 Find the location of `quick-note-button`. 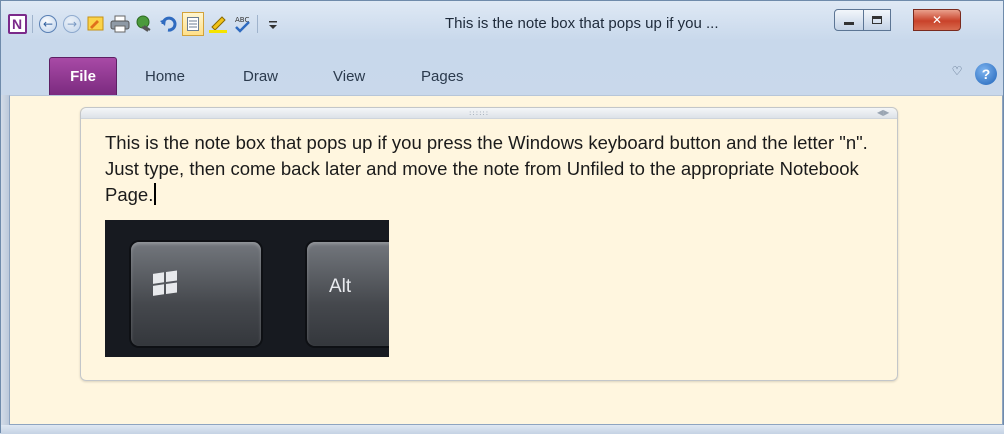

quick-note-button is located at coordinates (96, 24).